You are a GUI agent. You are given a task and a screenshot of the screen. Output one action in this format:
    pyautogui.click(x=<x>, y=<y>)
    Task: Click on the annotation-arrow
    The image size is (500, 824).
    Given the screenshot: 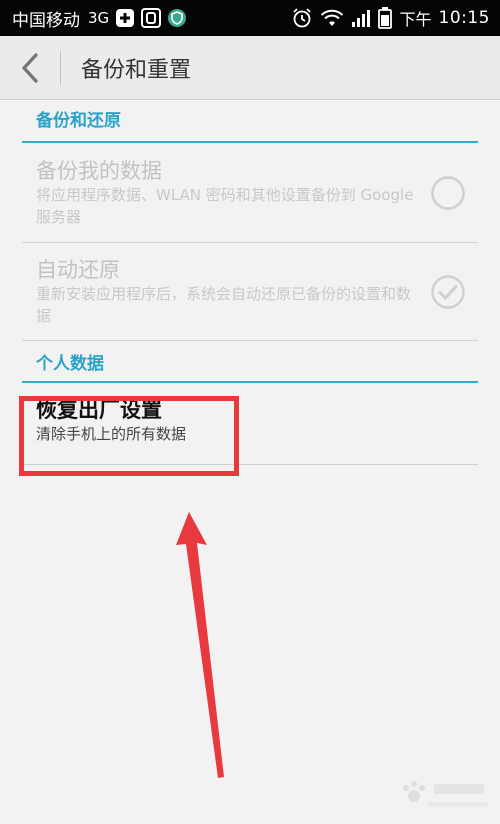 What is the action you would take?
    pyautogui.click(x=200, y=645)
    